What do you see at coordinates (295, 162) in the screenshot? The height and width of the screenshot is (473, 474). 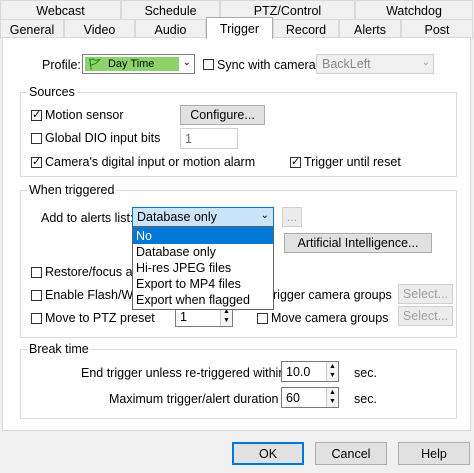 I see `until-reset-checkbox` at bounding box center [295, 162].